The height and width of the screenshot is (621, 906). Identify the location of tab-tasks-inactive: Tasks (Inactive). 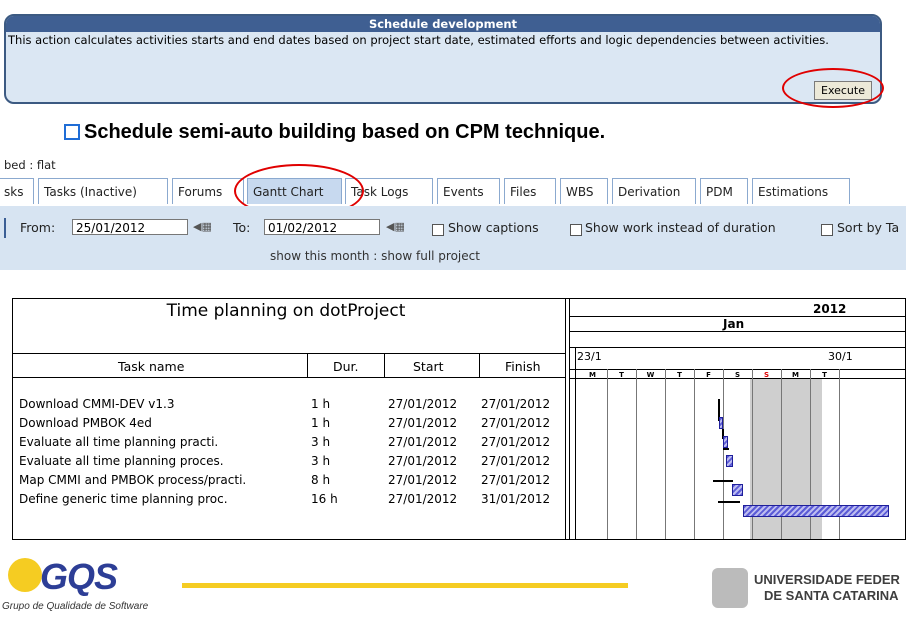
(103, 191).